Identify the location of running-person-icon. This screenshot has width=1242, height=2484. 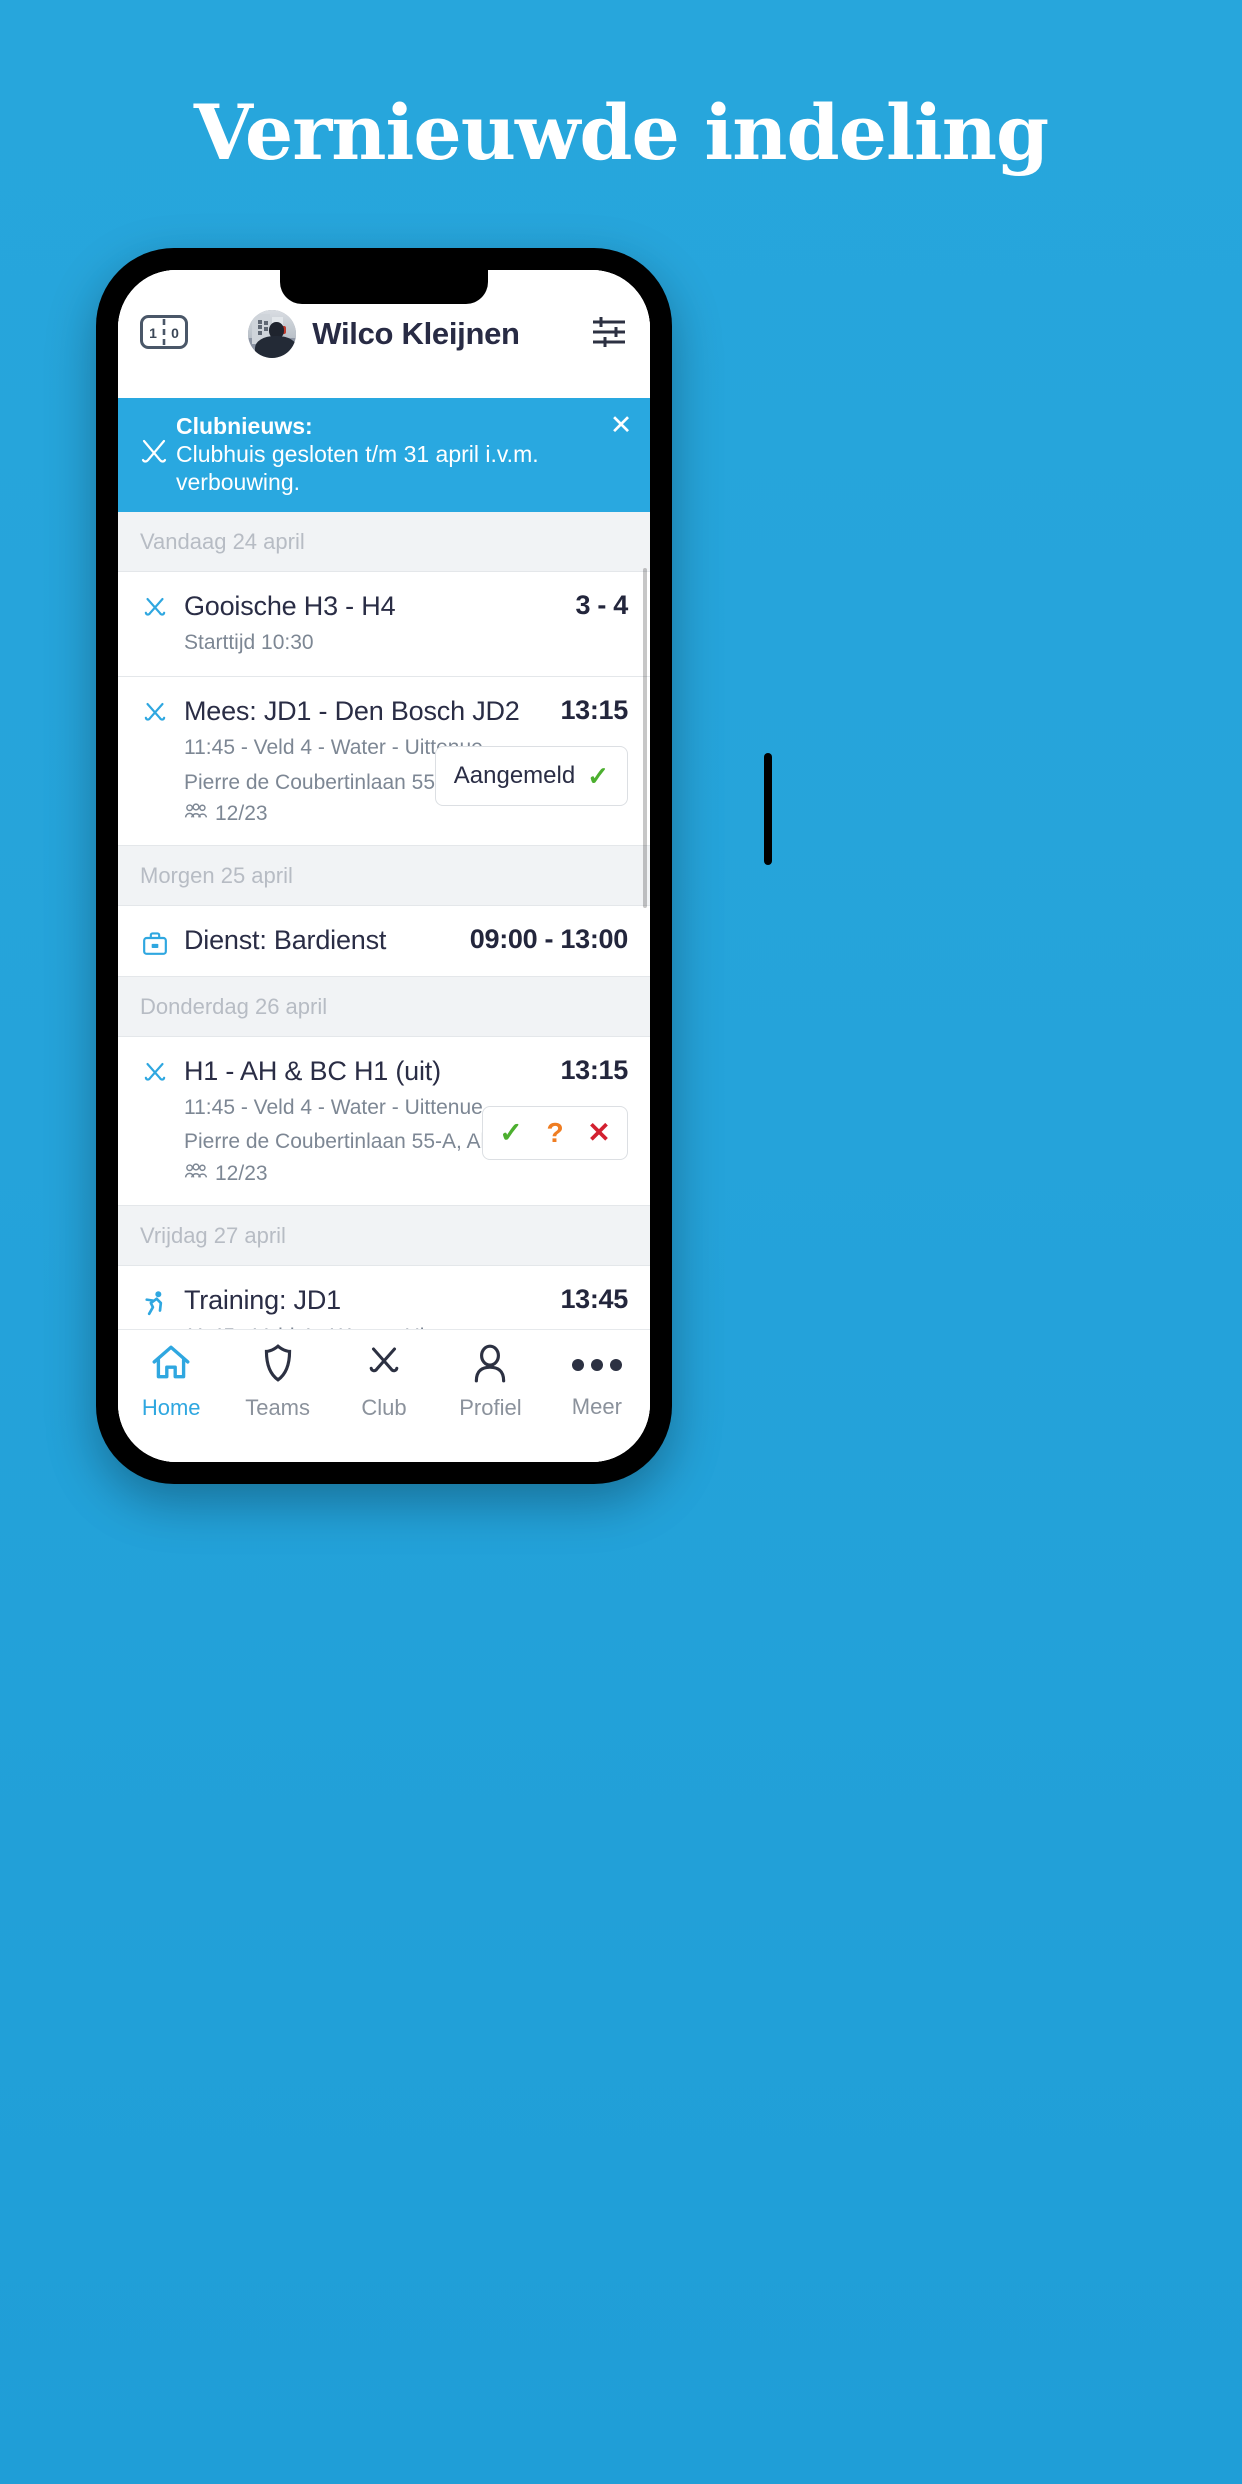
(162, 1306).